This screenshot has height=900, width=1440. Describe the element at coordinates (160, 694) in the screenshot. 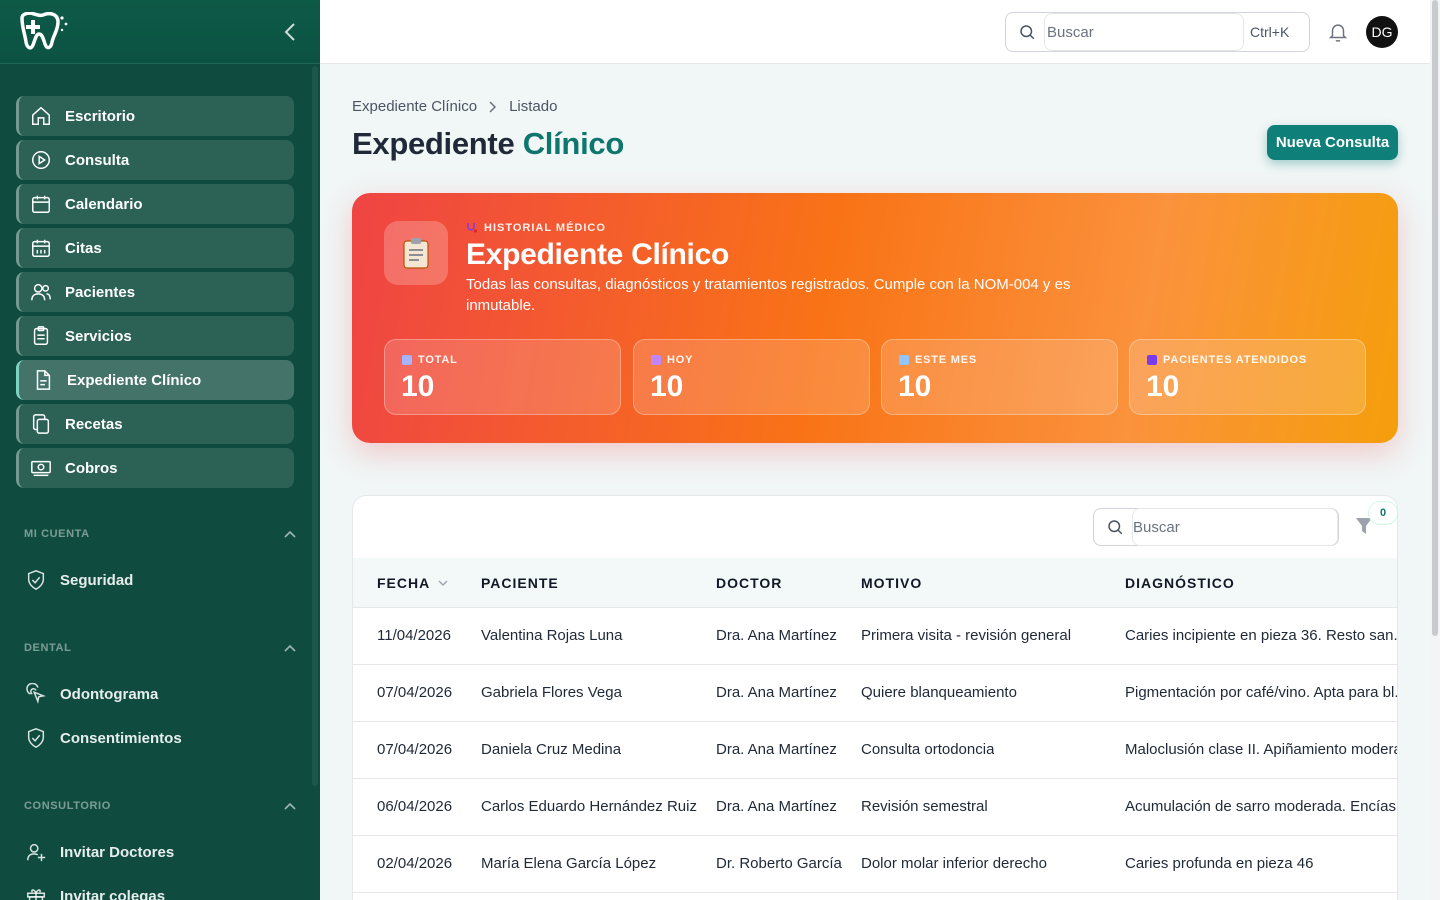

I see `sidebar-item-odontograma: Odontograma` at that location.